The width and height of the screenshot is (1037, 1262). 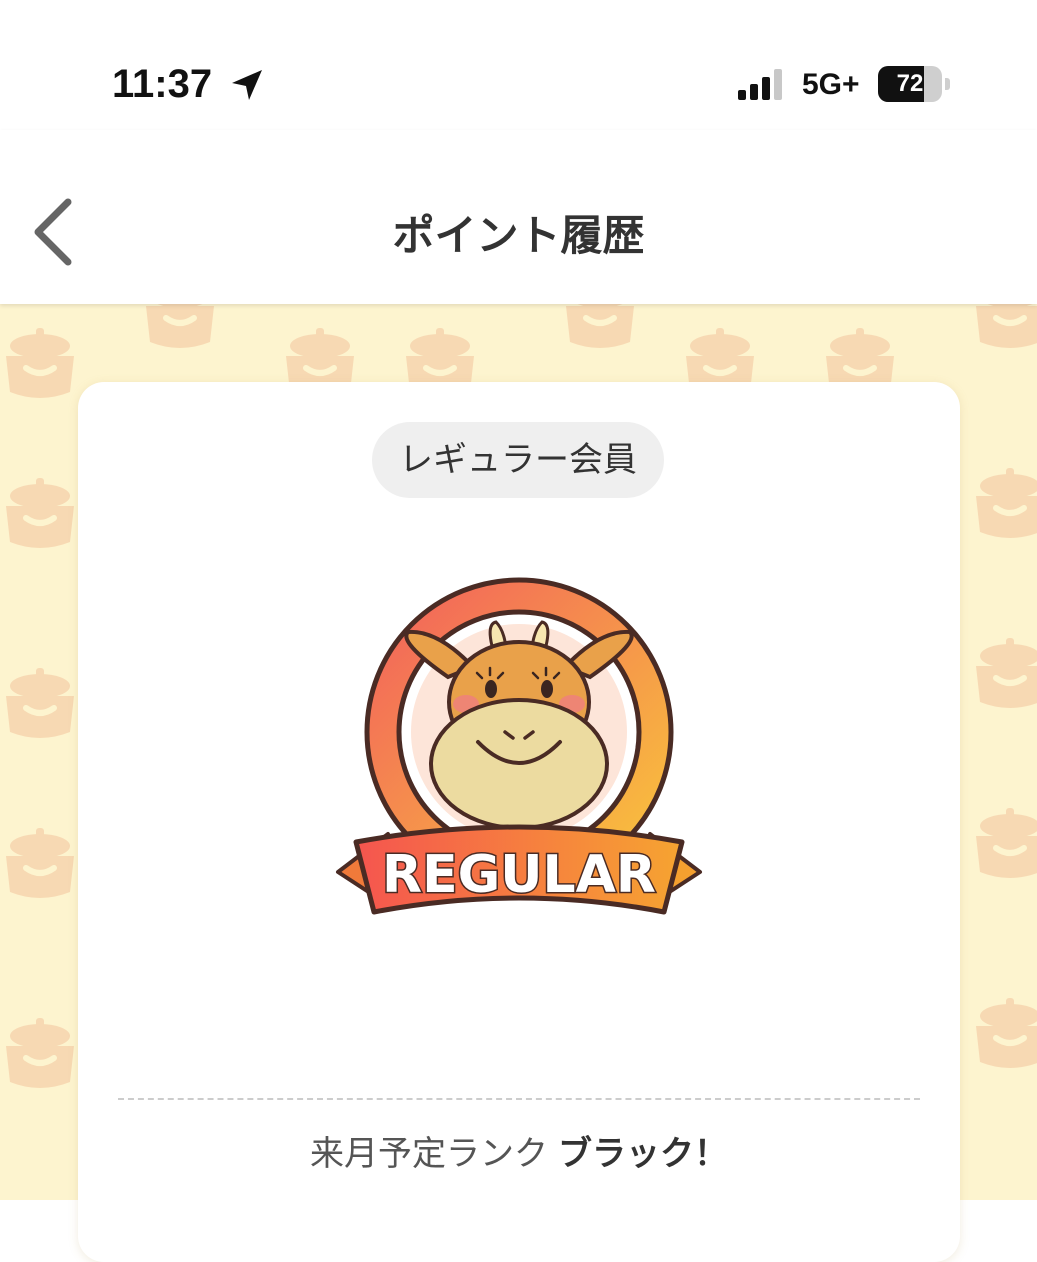 I want to click on status-time: 11:37, so click(x=162, y=84).